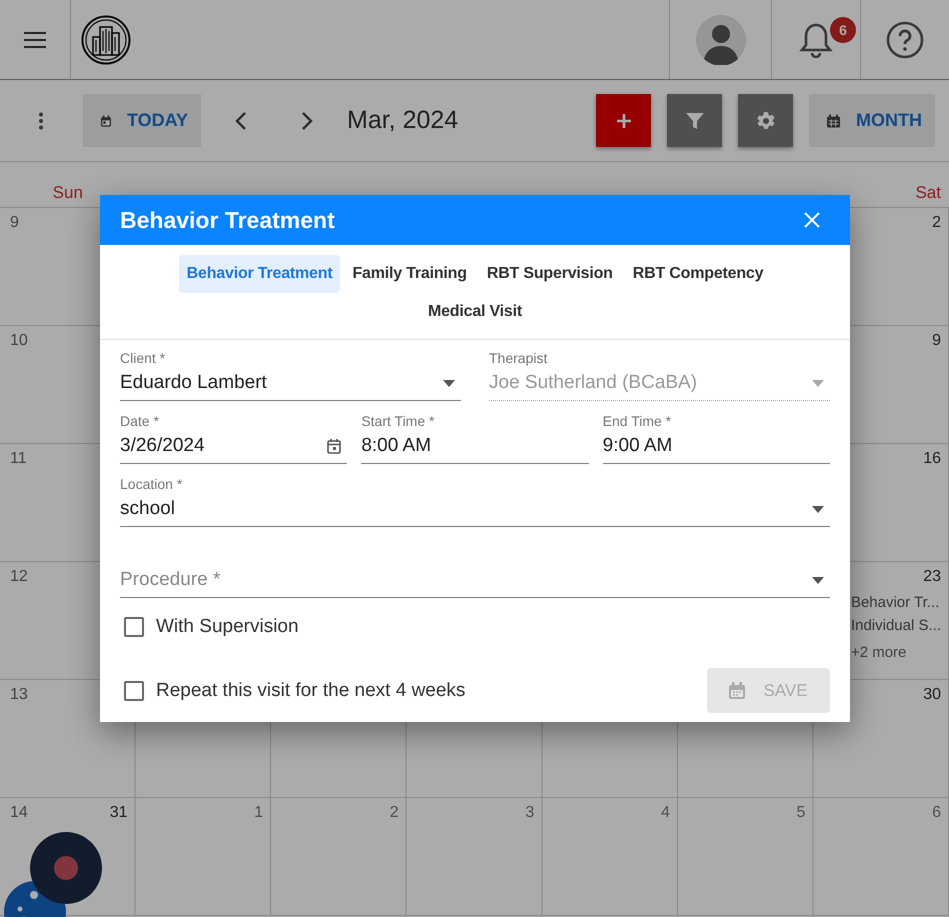 This screenshot has height=917, width=949. I want to click on form-field: Location * school, so click(475, 501).